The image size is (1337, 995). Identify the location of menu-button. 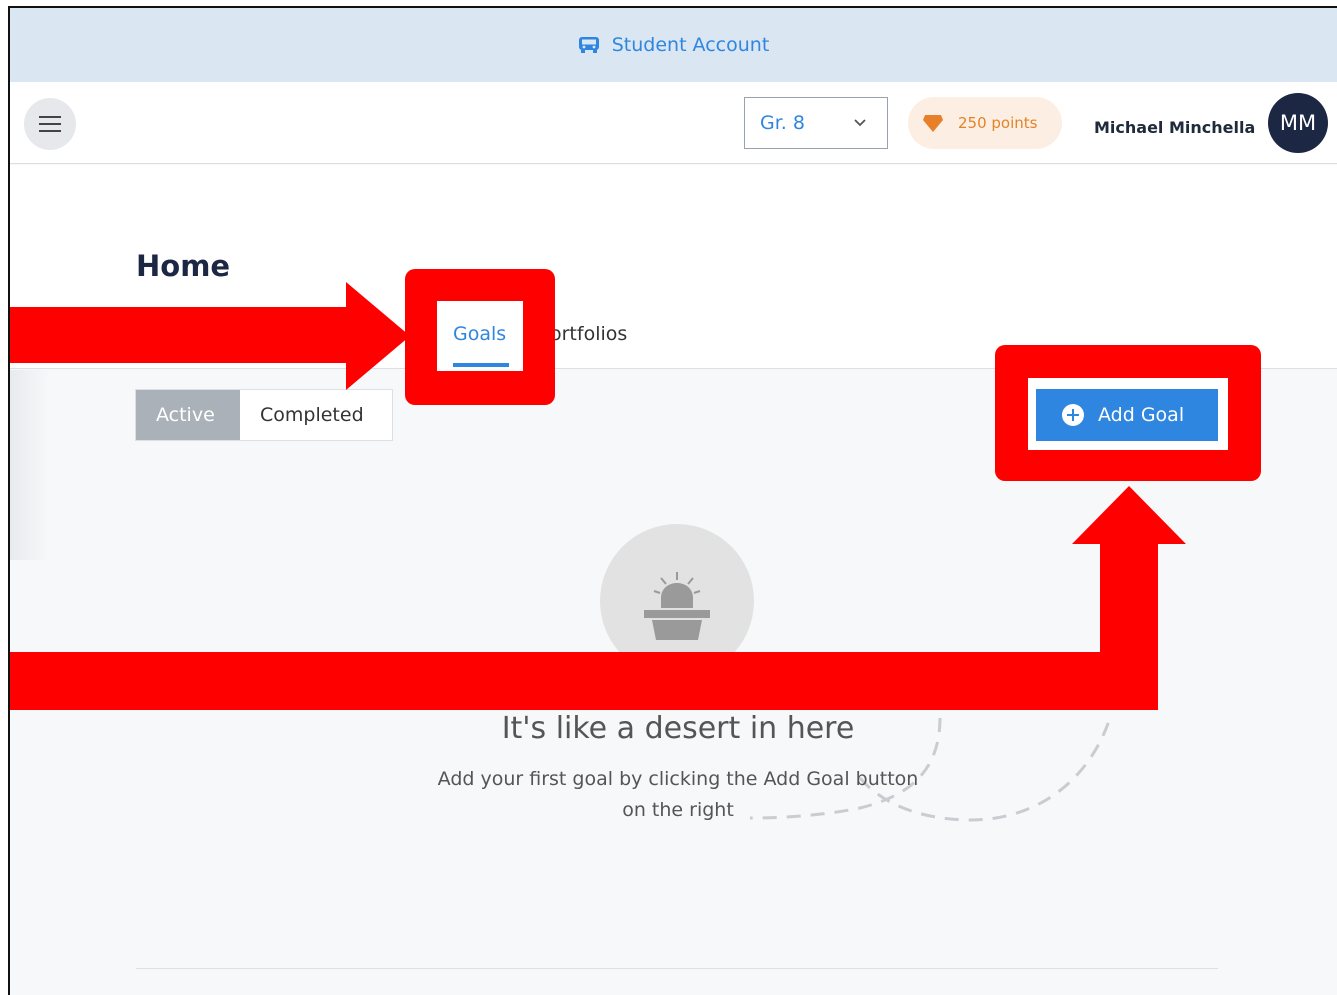
(50, 124).